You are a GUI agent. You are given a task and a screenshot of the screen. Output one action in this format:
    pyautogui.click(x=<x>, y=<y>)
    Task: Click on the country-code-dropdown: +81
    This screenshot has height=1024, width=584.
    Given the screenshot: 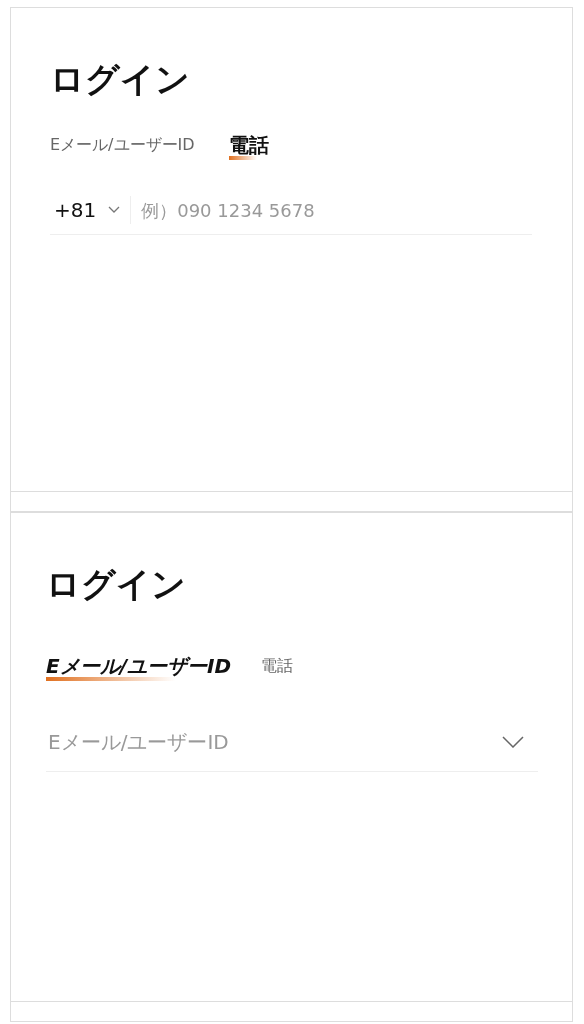 What is the action you would take?
    pyautogui.click(x=87, y=210)
    